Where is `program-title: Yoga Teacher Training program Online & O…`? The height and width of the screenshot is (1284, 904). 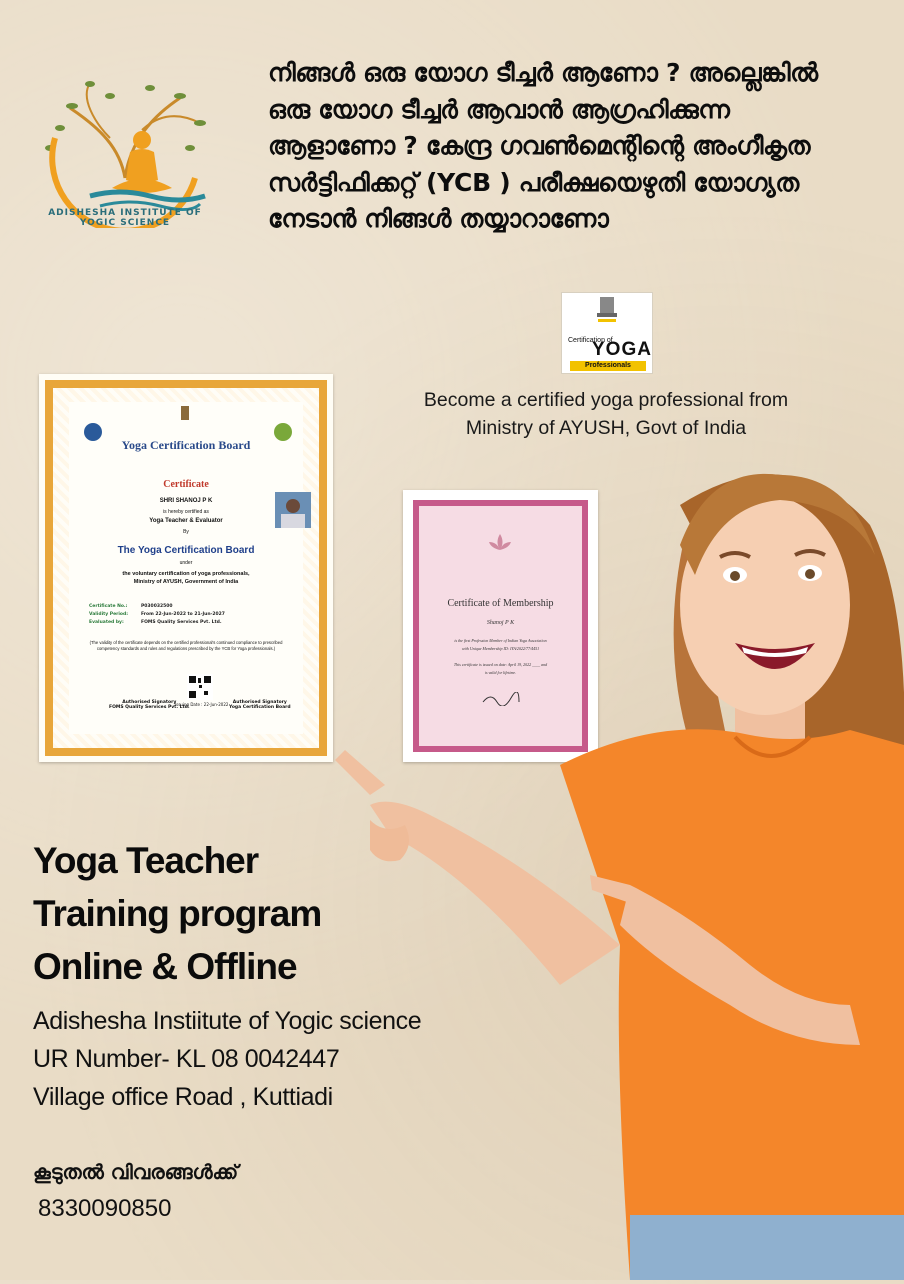 program-title: Yoga Teacher Training program Online & O… is located at coordinates (233, 913).